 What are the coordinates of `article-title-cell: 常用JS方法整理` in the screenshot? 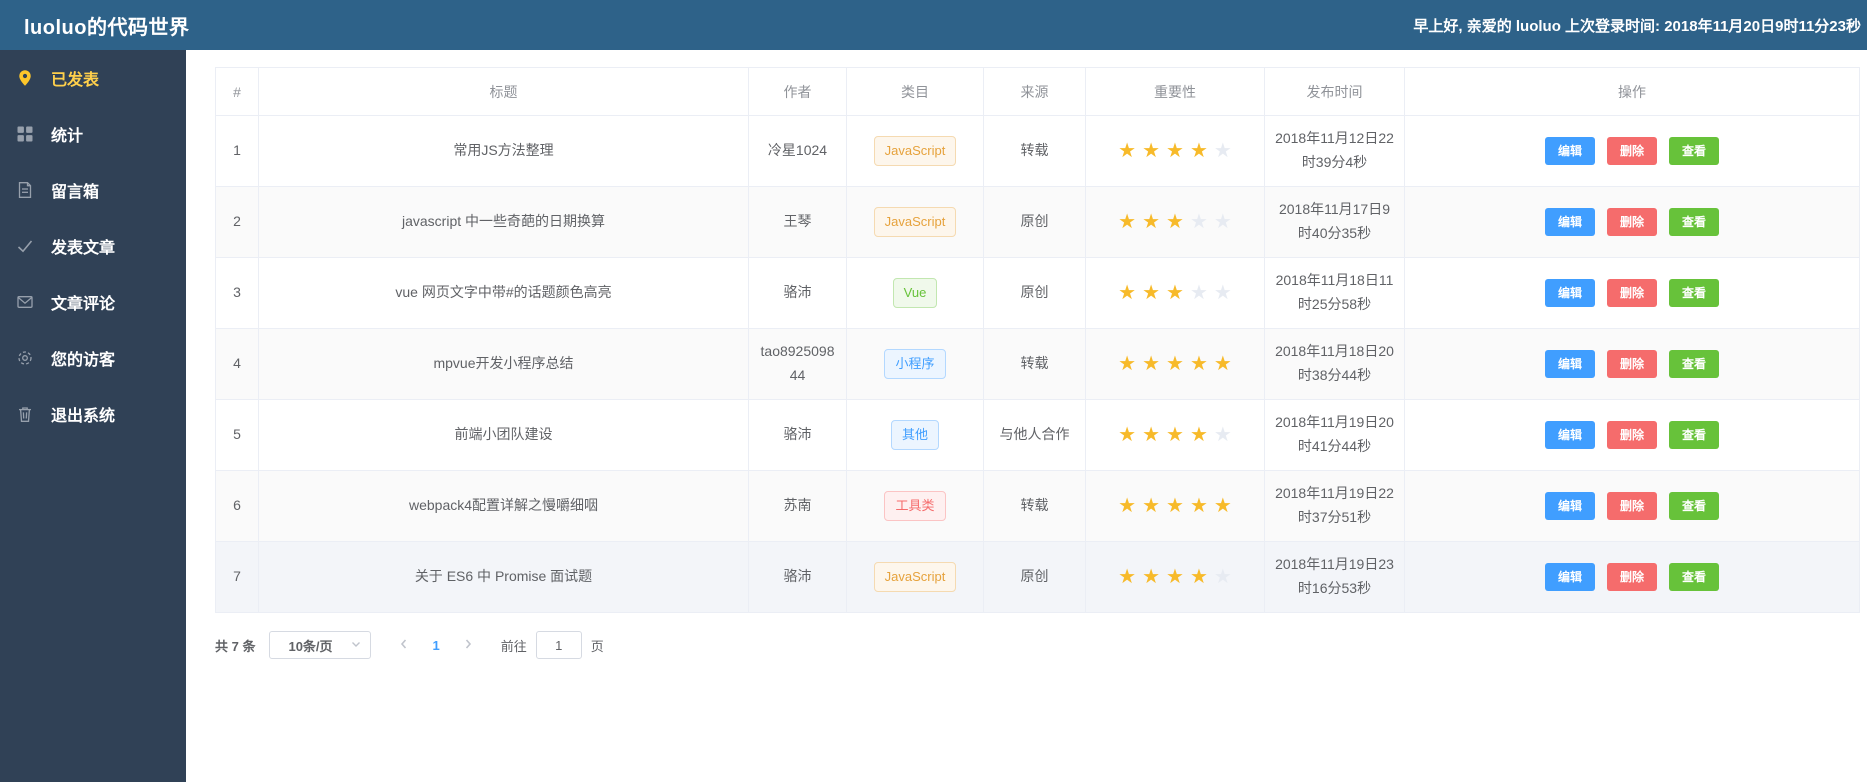 It's located at (503, 151).